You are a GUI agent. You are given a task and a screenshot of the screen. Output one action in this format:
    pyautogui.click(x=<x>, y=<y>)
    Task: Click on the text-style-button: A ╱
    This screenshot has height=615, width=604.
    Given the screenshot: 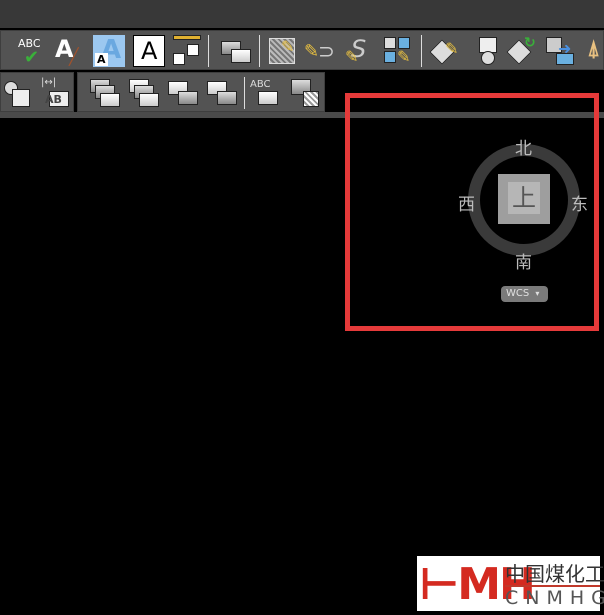 What is the action you would take?
    pyautogui.click(x=69, y=51)
    